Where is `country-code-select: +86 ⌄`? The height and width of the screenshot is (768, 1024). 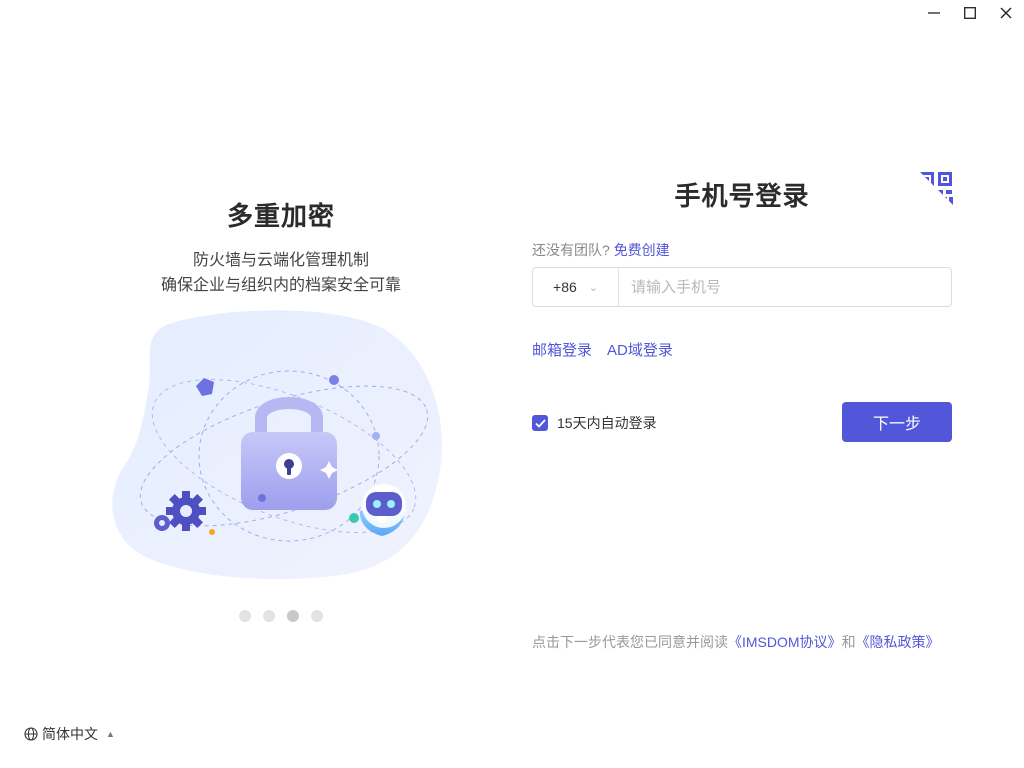 country-code-select: +86 ⌄ is located at coordinates (576, 287).